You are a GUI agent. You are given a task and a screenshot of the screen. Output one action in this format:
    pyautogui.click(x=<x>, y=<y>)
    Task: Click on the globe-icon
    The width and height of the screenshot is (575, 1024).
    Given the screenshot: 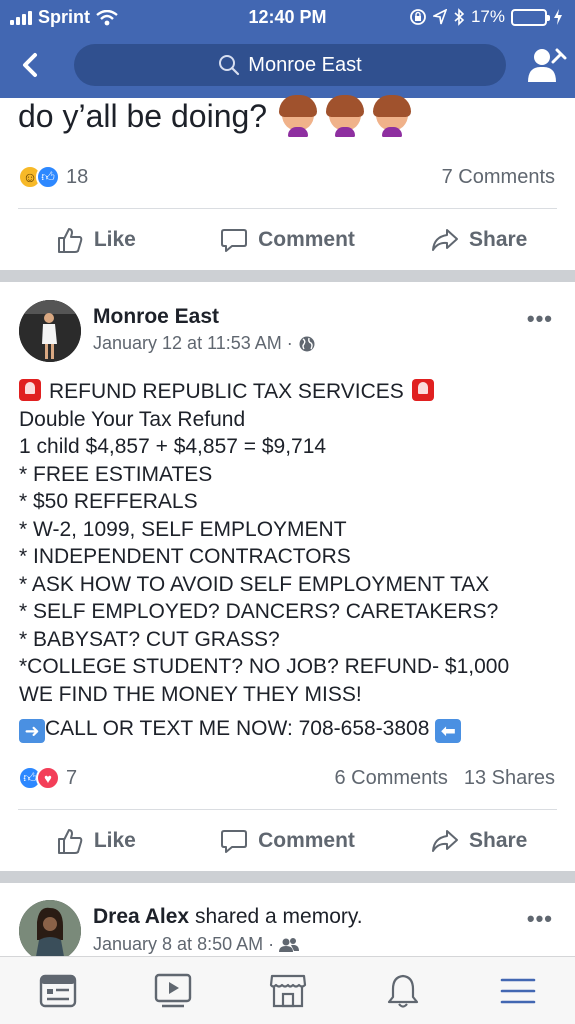 What is the action you would take?
    pyautogui.click(x=307, y=343)
    